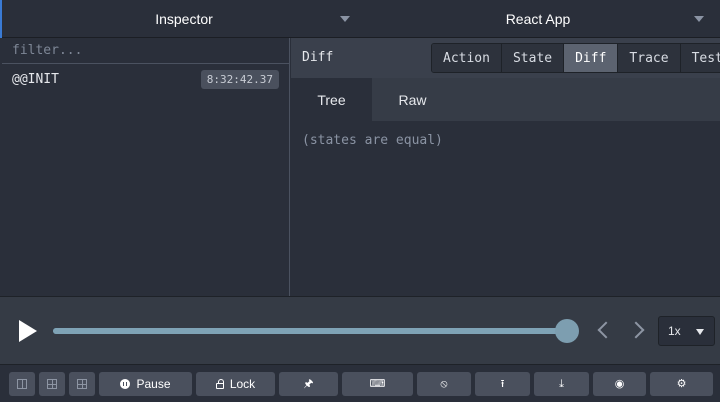 The width and height of the screenshot is (720, 402). I want to click on gear-icon: ⚙, so click(681, 383).